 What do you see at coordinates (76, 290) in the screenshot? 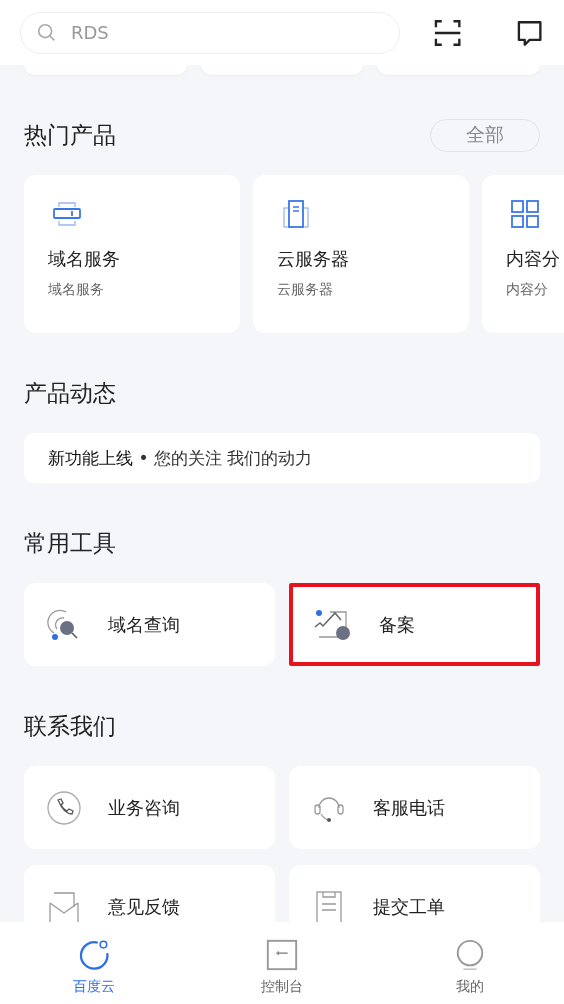
I see `product-subtitle: 域名服务` at bounding box center [76, 290].